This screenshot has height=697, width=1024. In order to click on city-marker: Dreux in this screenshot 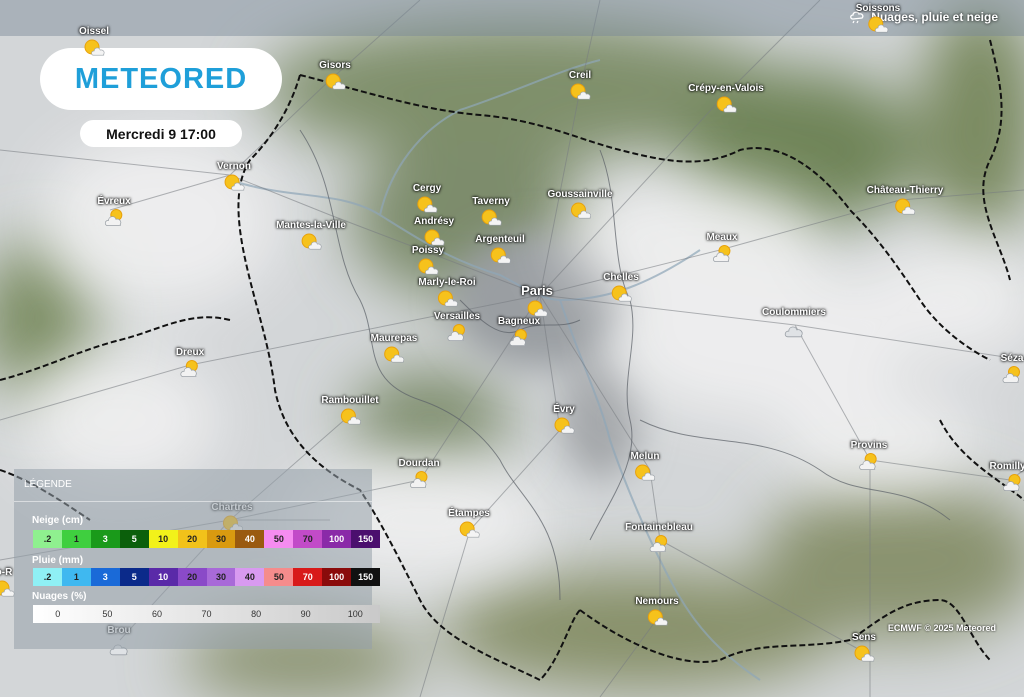, I will do `click(190, 363)`.